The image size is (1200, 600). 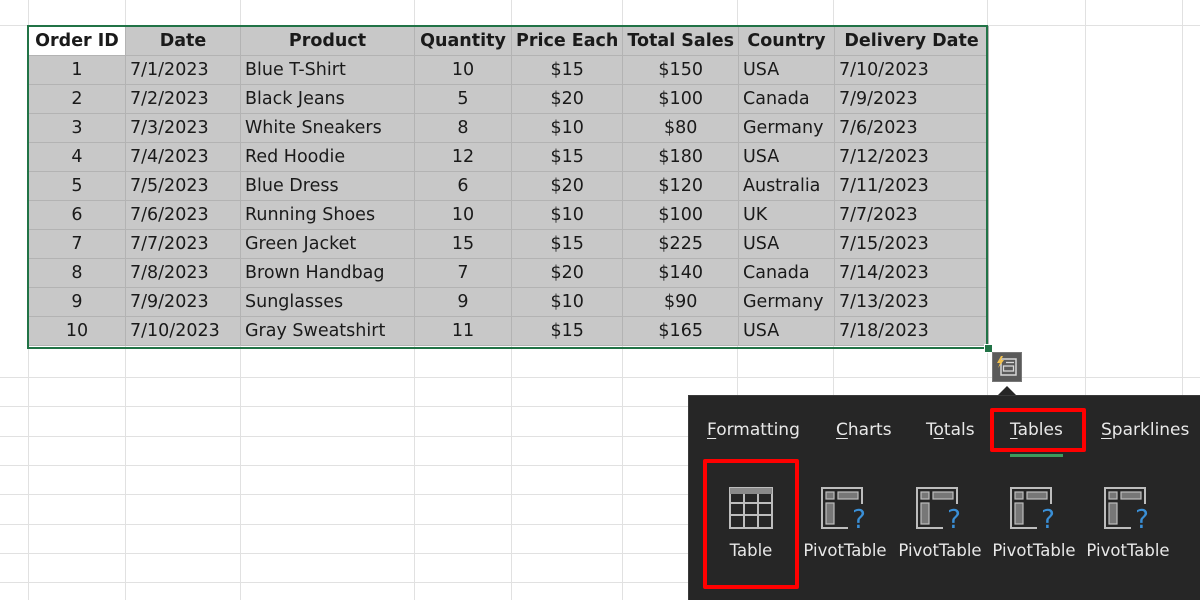 I want to click on table-cell: 7/13/2023, so click(x=911, y=302).